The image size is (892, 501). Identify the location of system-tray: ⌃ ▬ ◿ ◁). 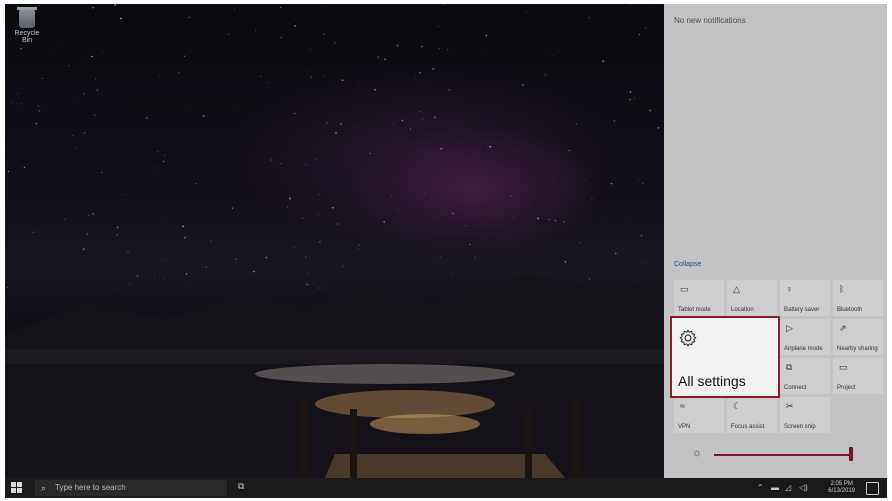
(787, 488).